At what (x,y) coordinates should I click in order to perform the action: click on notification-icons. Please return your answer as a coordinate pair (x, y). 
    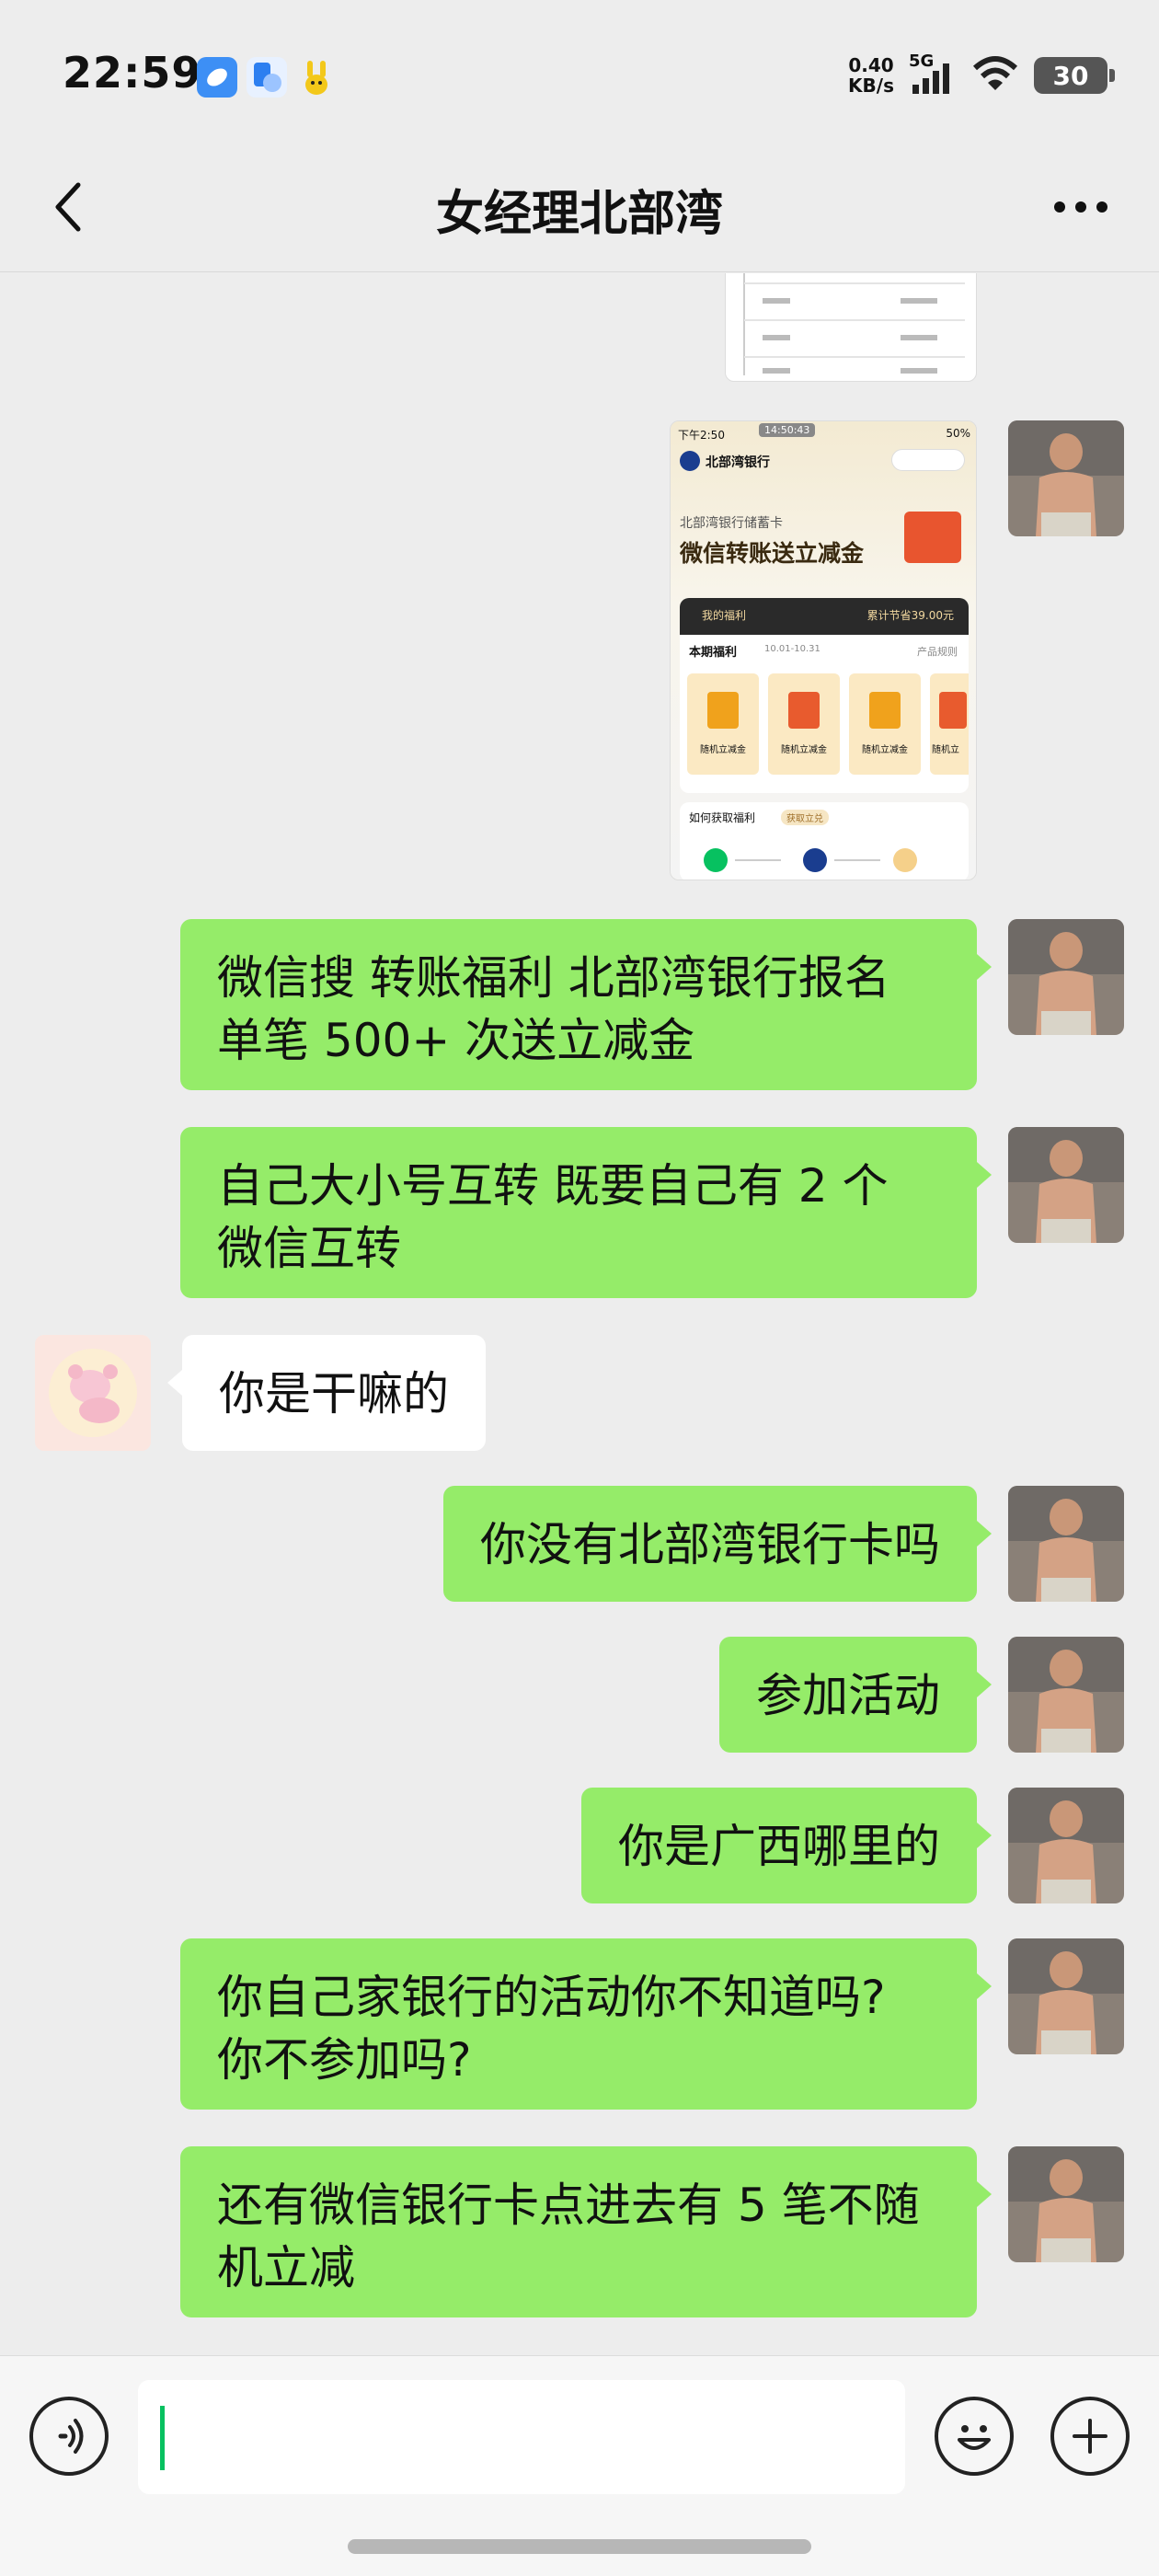
    Looking at the image, I should click on (267, 77).